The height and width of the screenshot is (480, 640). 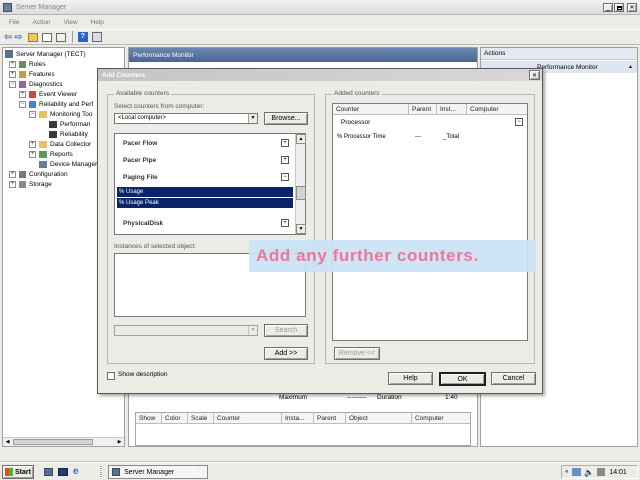 I want to click on counter-list-item-label: Pacer Flow, so click(x=140, y=143).